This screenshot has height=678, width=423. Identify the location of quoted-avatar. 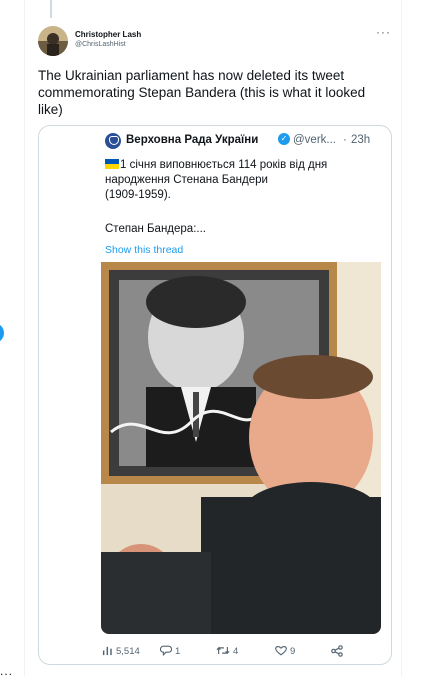
(113, 141).